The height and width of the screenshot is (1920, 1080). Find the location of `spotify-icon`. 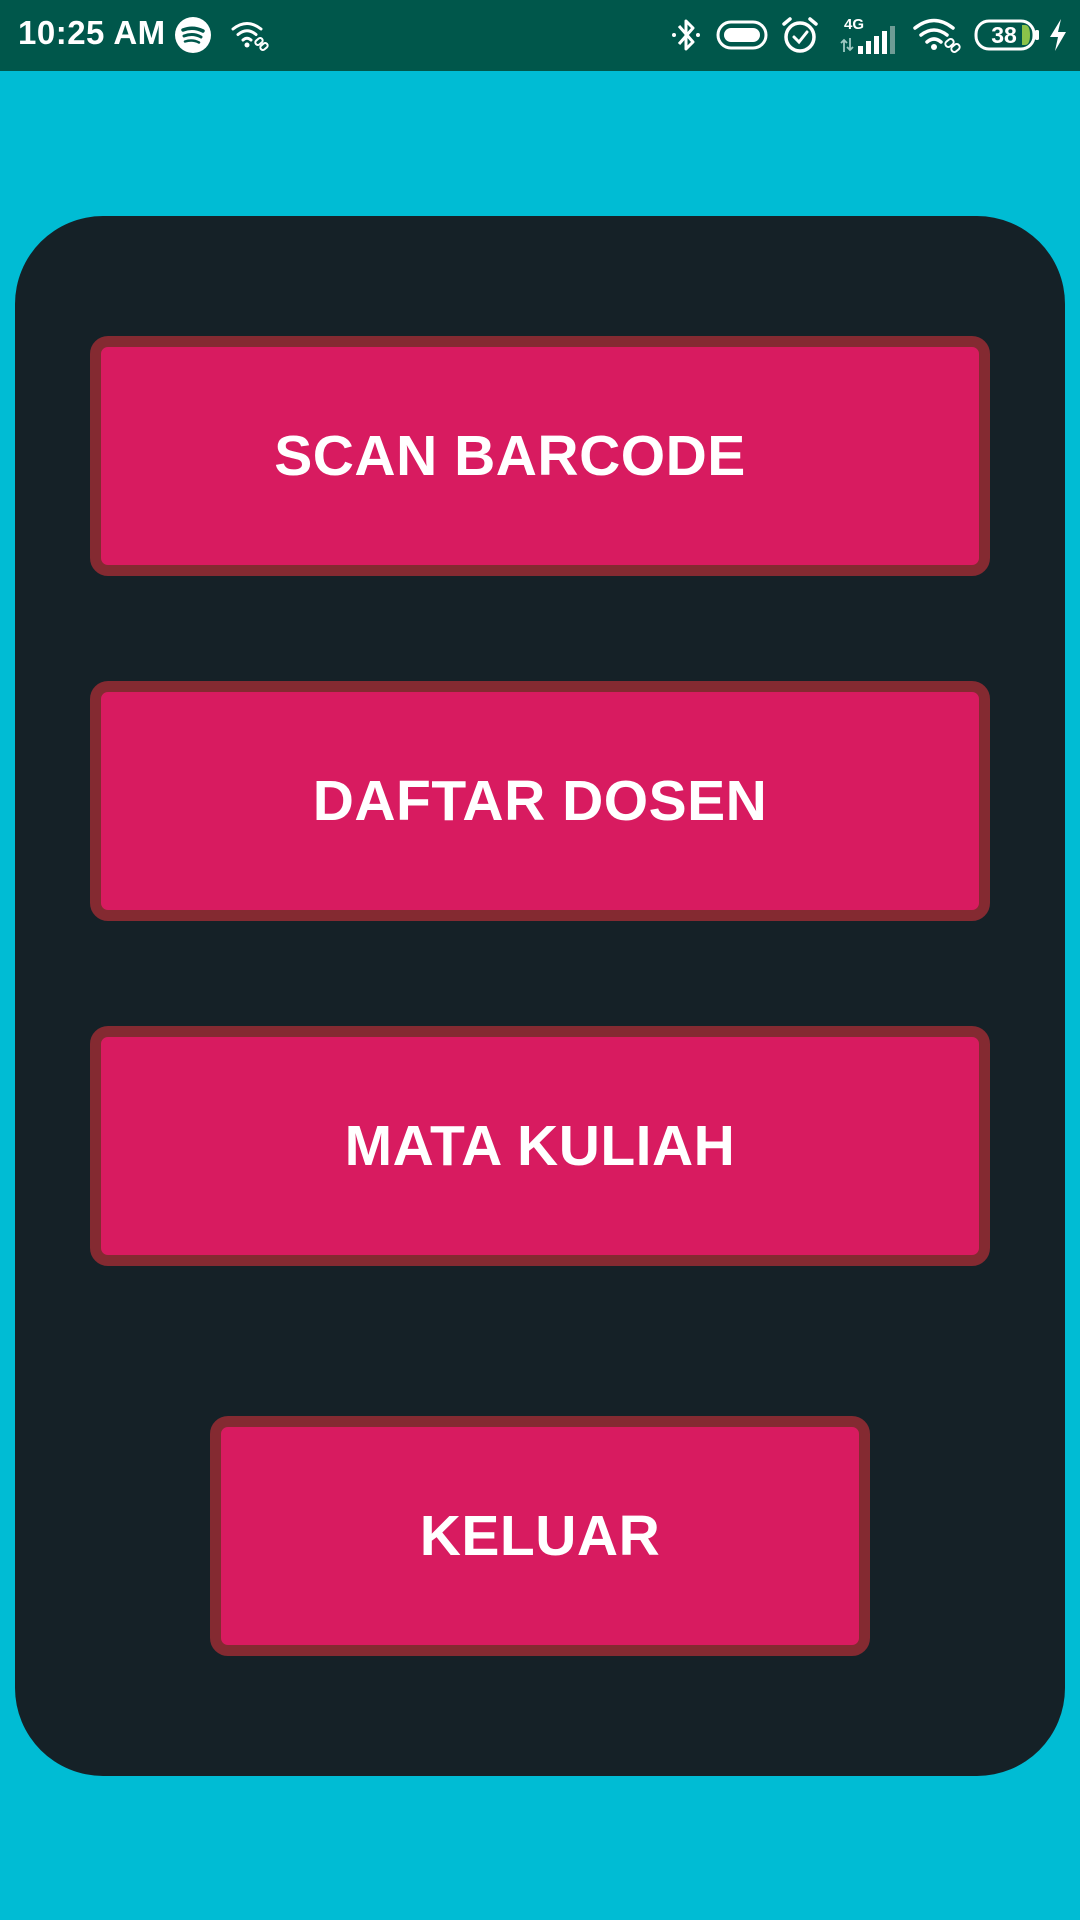

spotify-icon is located at coordinates (193, 35).